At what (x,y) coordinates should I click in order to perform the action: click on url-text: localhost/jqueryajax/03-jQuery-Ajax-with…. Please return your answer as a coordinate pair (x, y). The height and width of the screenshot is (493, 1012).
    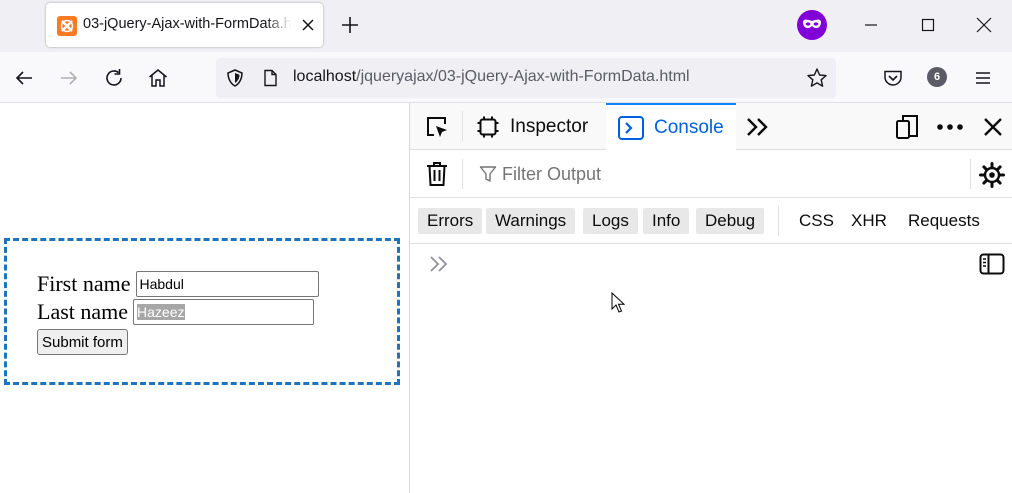
    Looking at the image, I should click on (491, 77).